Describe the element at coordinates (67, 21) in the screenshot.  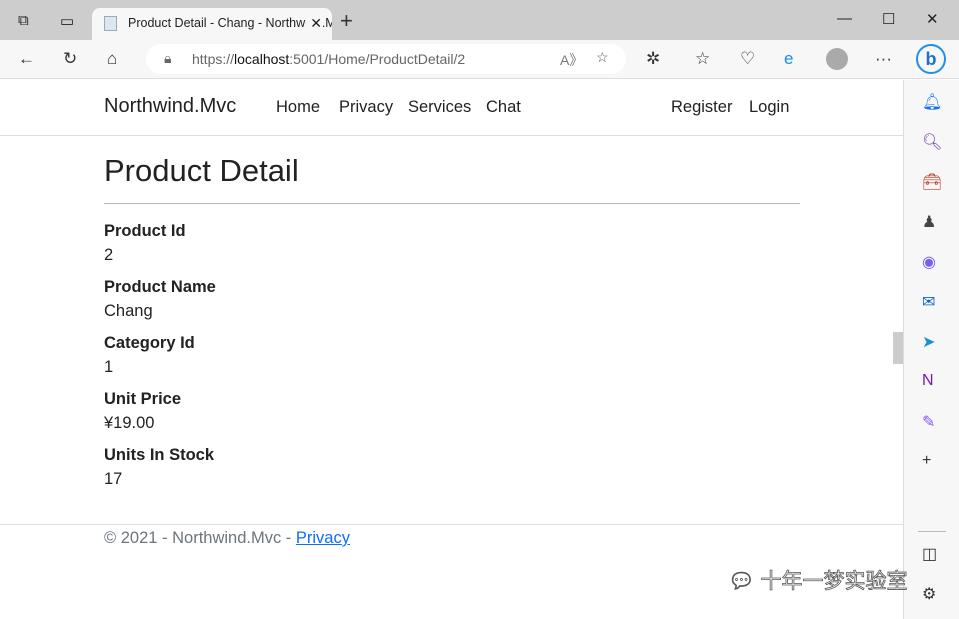
I see `tab-actions-icon: ▭` at that location.